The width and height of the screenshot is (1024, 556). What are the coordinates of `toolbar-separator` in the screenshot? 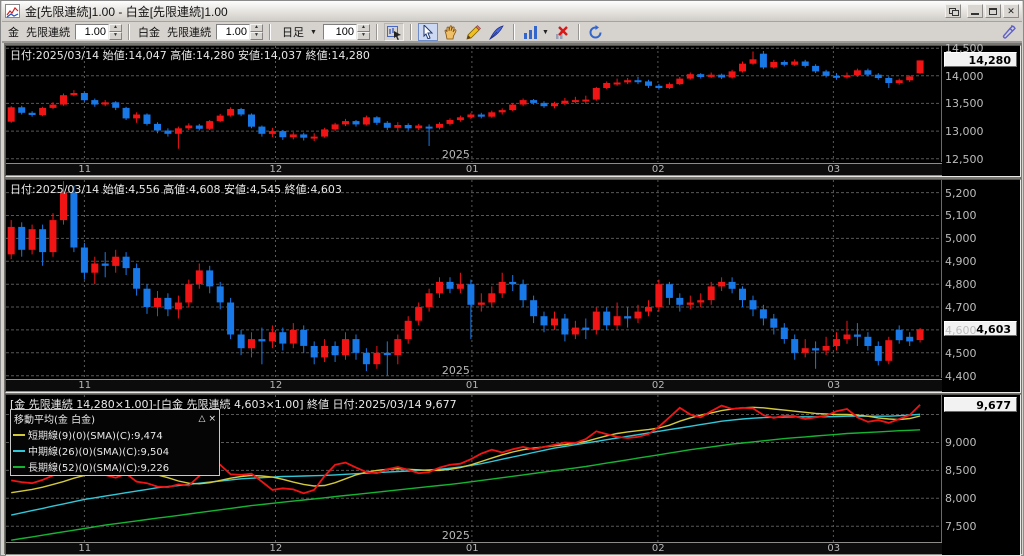 It's located at (578, 32).